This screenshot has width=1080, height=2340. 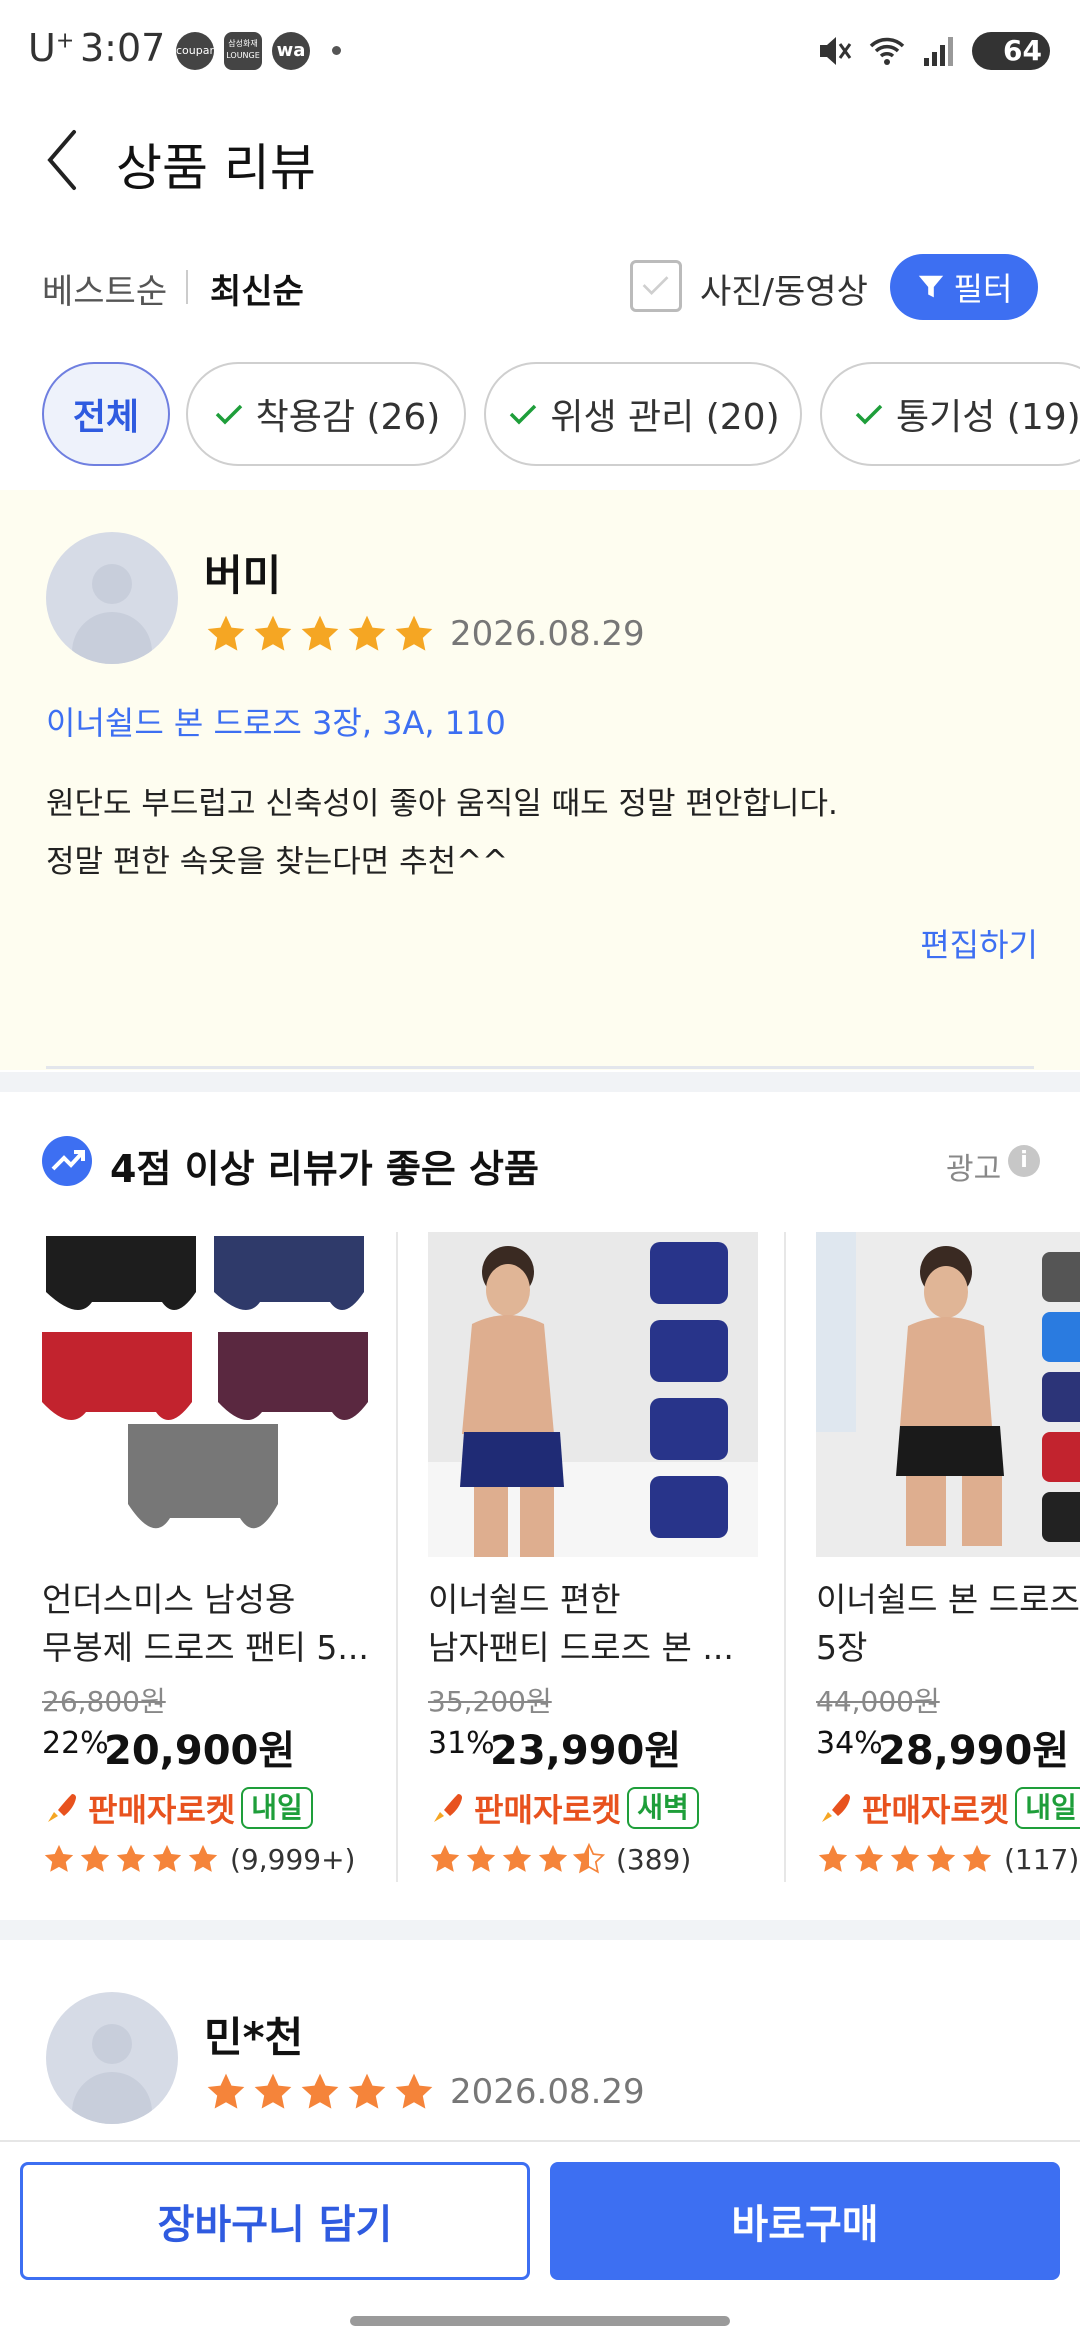 What do you see at coordinates (878, 1701) in the screenshot?
I see `original-price: 44,000원` at bounding box center [878, 1701].